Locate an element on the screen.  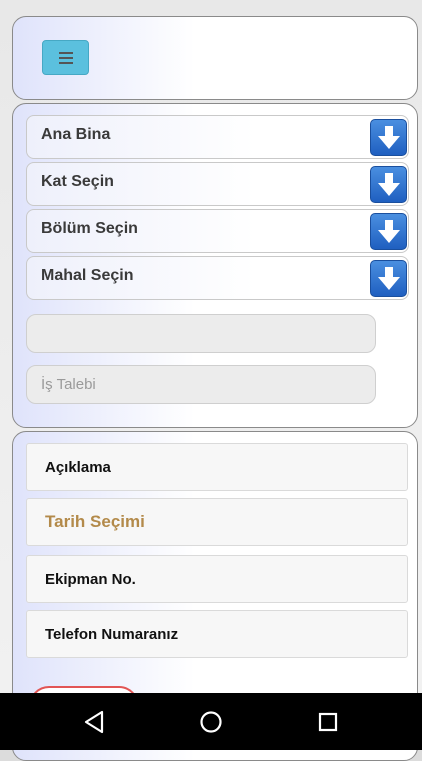
select-section: Bölüm Seçin is located at coordinates (217, 231).